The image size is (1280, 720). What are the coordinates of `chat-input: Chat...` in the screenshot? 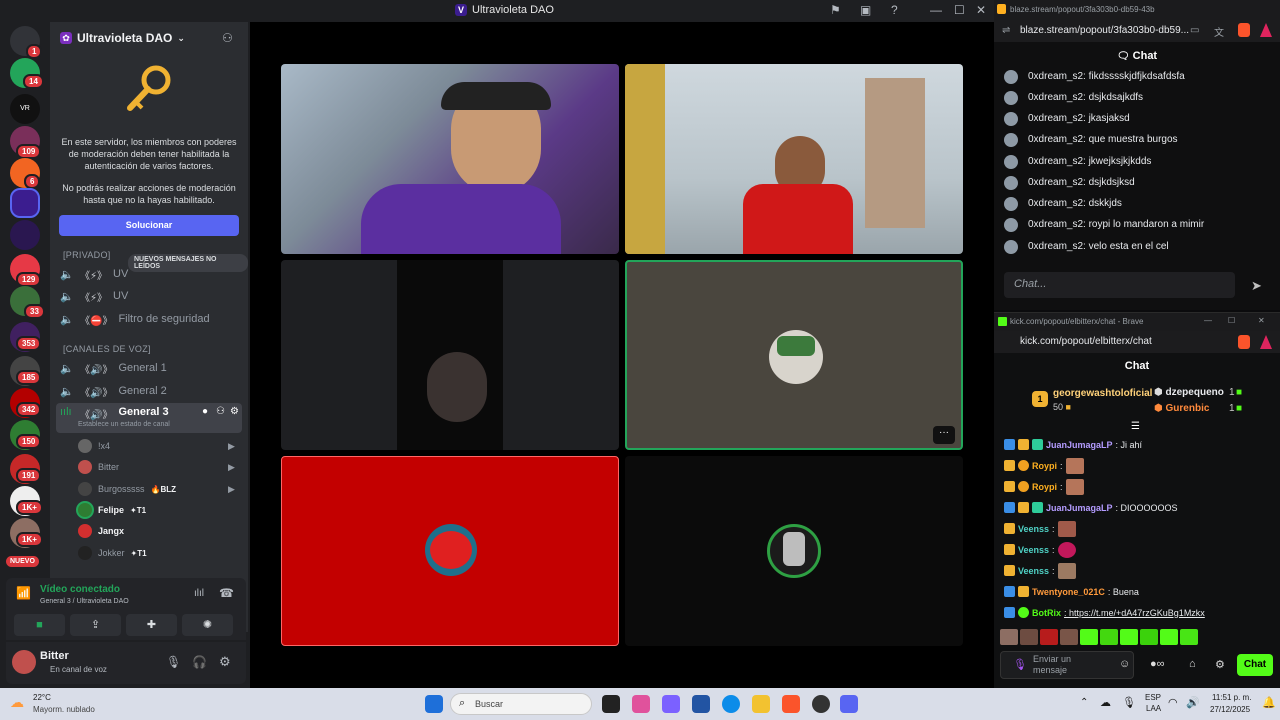 It's located at (1119, 285).